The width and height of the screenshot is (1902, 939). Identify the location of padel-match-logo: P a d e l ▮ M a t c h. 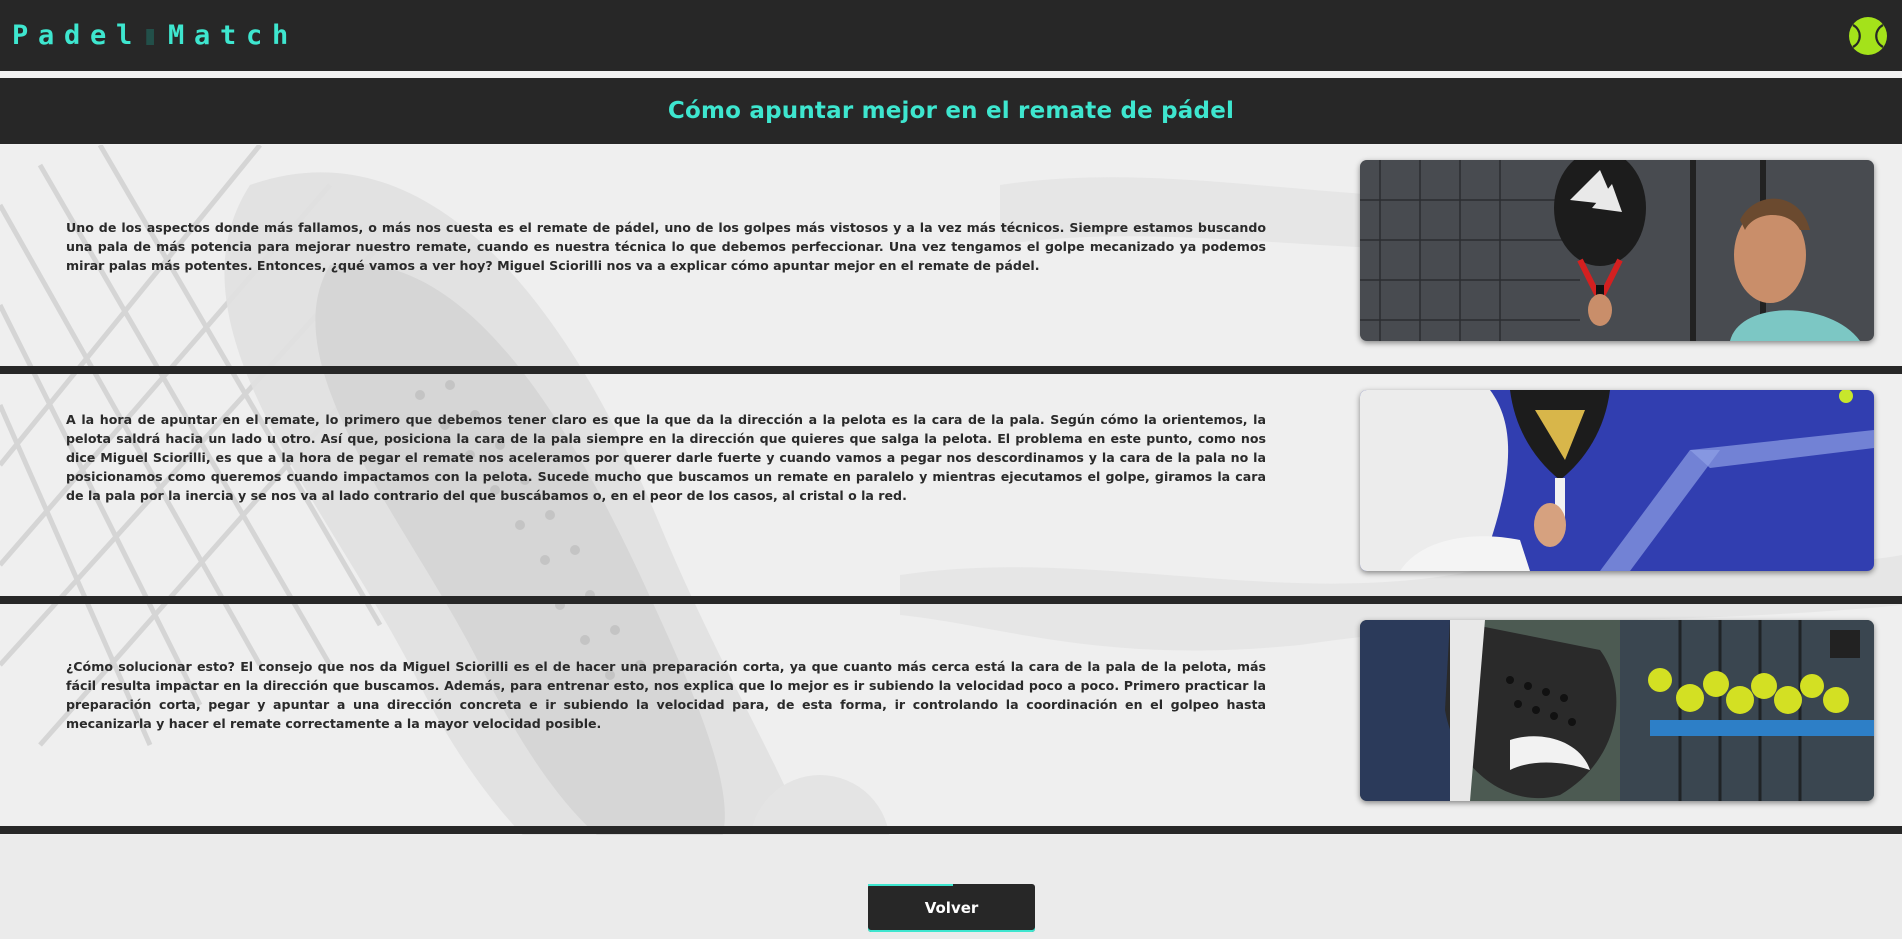
(155, 35).